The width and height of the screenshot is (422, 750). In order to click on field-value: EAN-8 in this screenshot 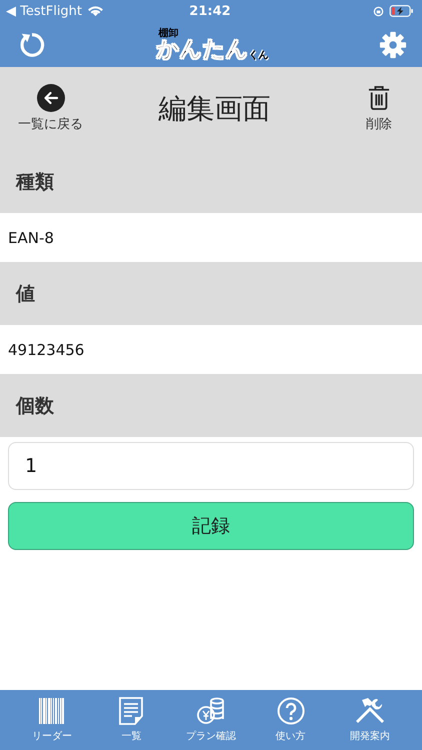, I will do `click(31, 237)`.